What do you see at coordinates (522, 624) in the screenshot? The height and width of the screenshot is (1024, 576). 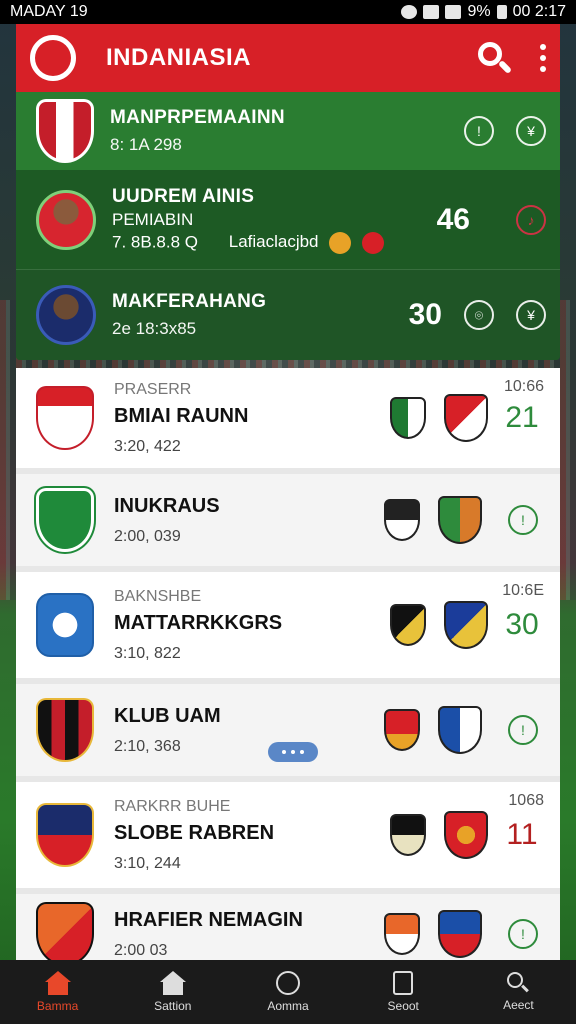 I see `match-score: 30` at bounding box center [522, 624].